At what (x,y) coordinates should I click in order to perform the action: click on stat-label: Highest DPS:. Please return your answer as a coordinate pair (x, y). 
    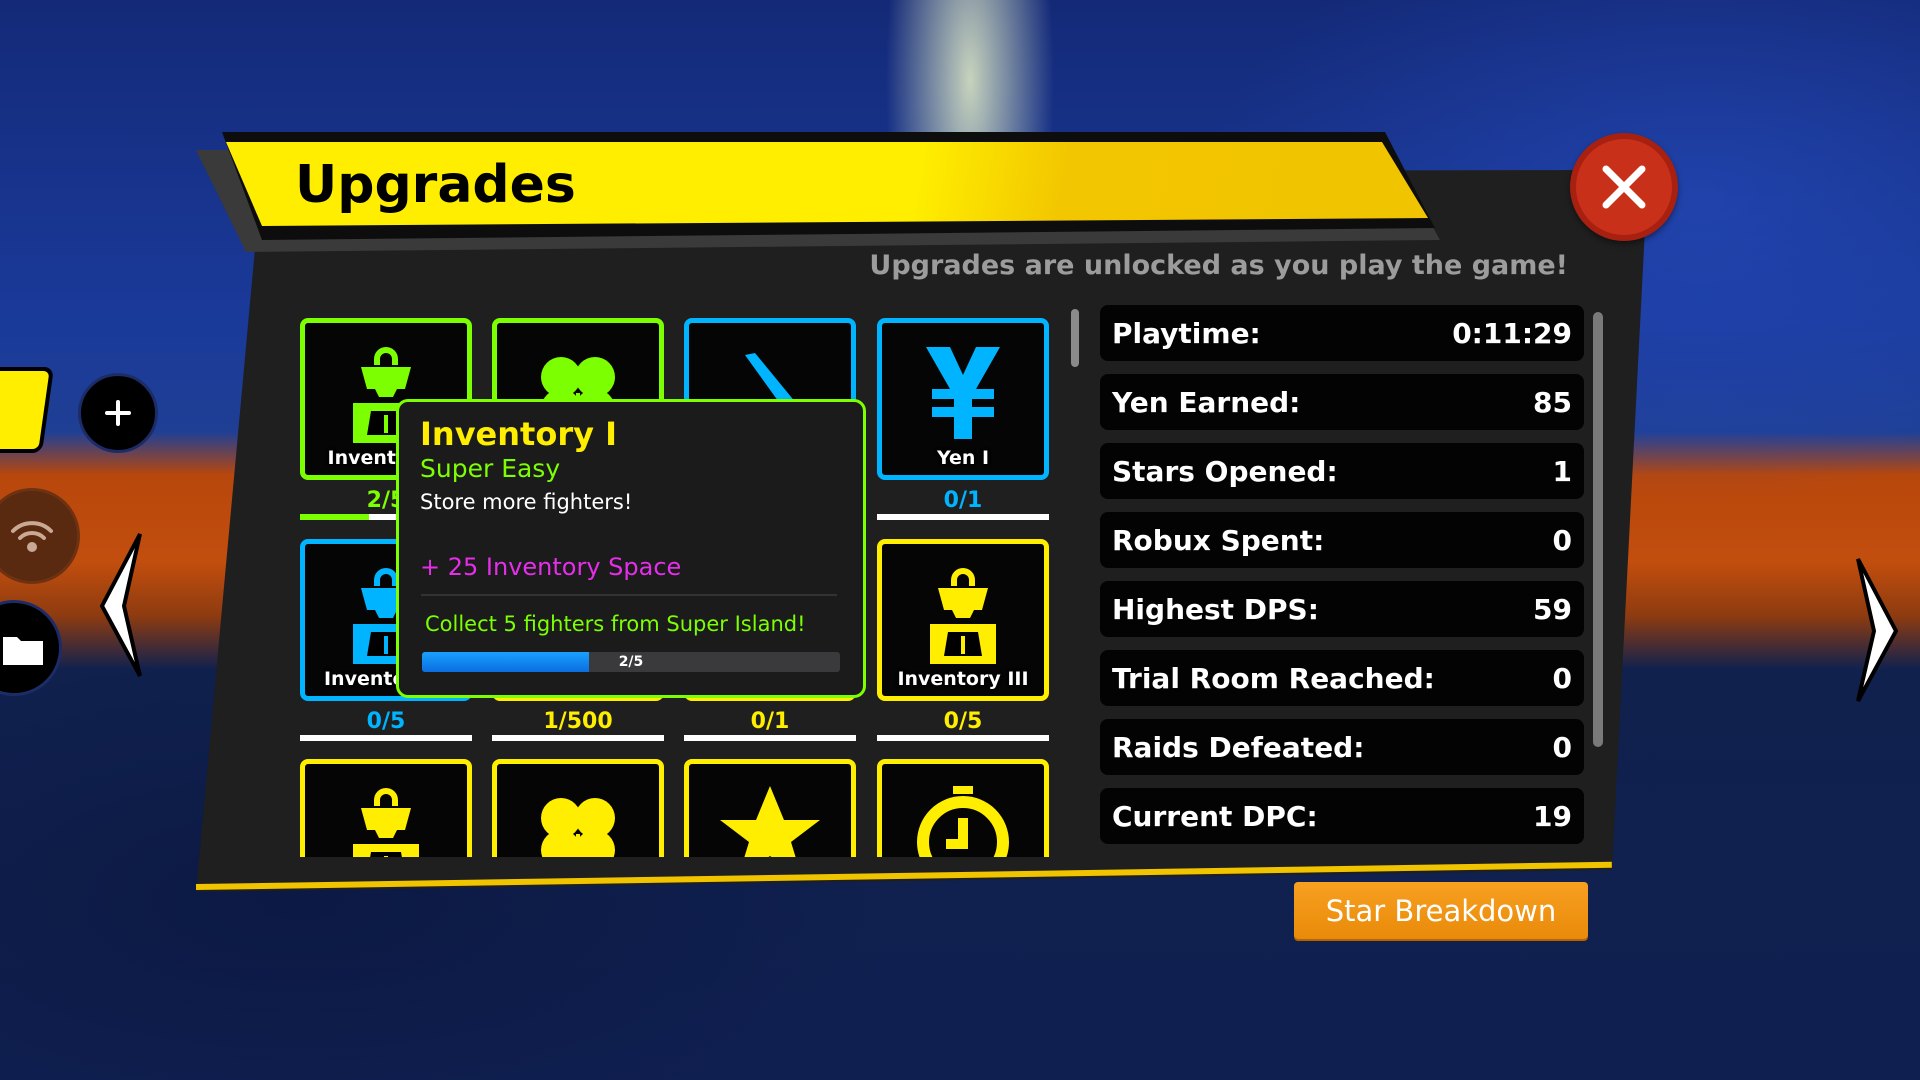
    Looking at the image, I should click on (1215, 609).